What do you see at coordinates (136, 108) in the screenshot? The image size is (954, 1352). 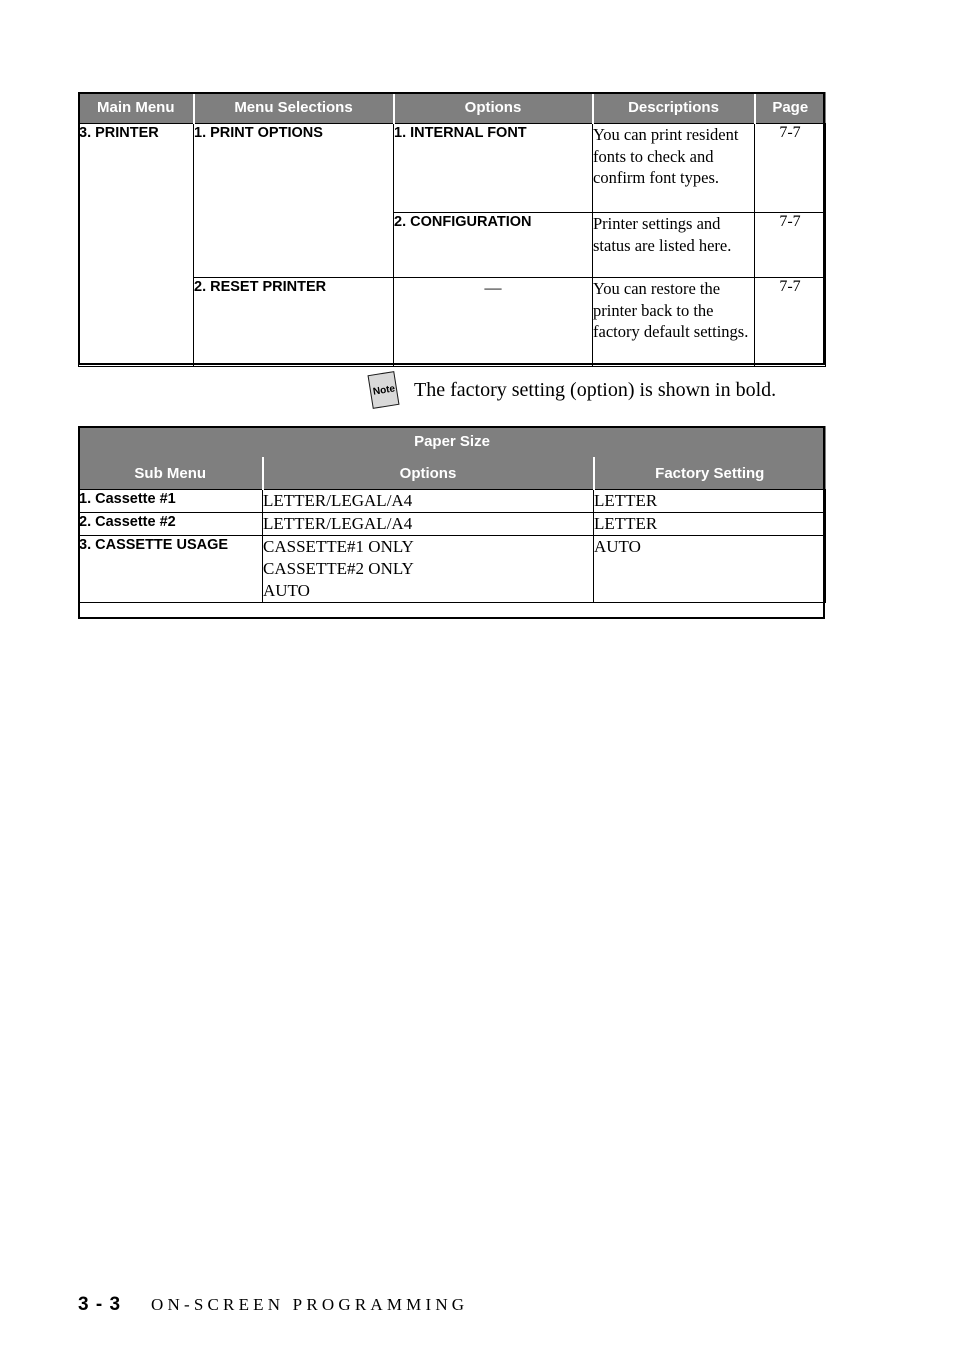 I see `column-header-main-menu: Main Menu` at bounding box center [136, 108].